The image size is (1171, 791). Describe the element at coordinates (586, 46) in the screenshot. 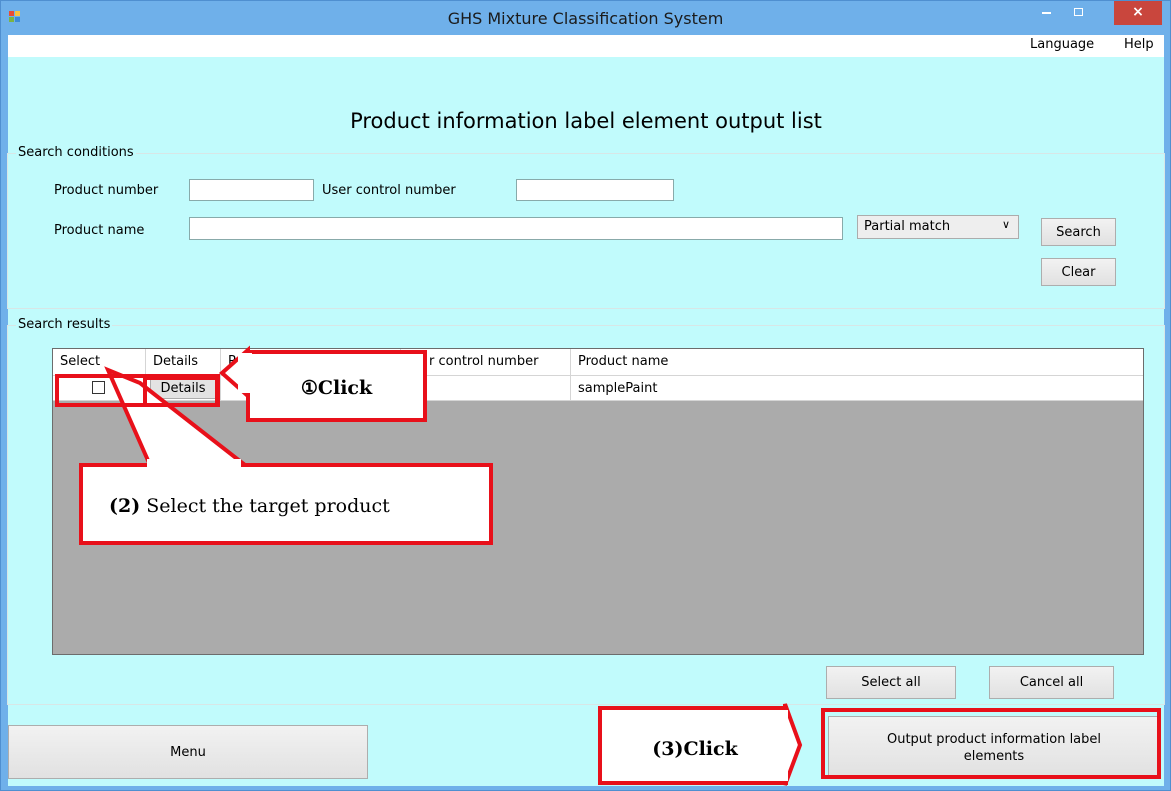

I see `menu-bar: Language Help` at that location.